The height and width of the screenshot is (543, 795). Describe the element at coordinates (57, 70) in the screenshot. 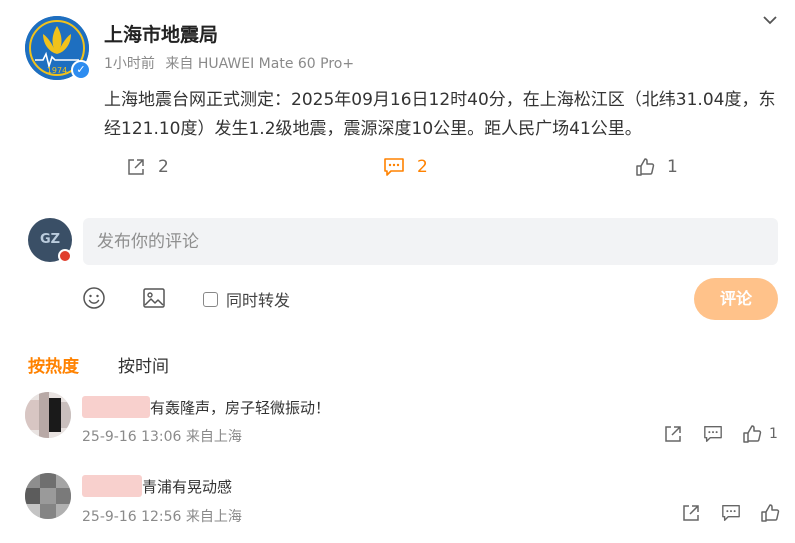

I see `logo-year-text: 1974` at that location.